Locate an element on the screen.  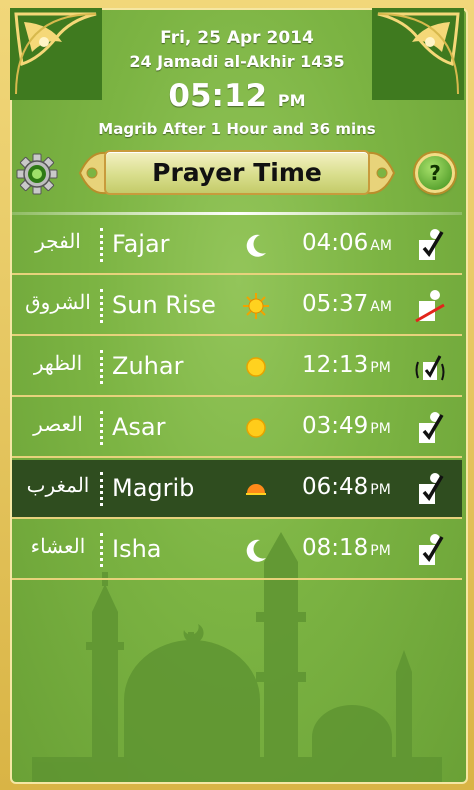
prayer-arabic-name: الظهر is located at coordinates (58, 363).